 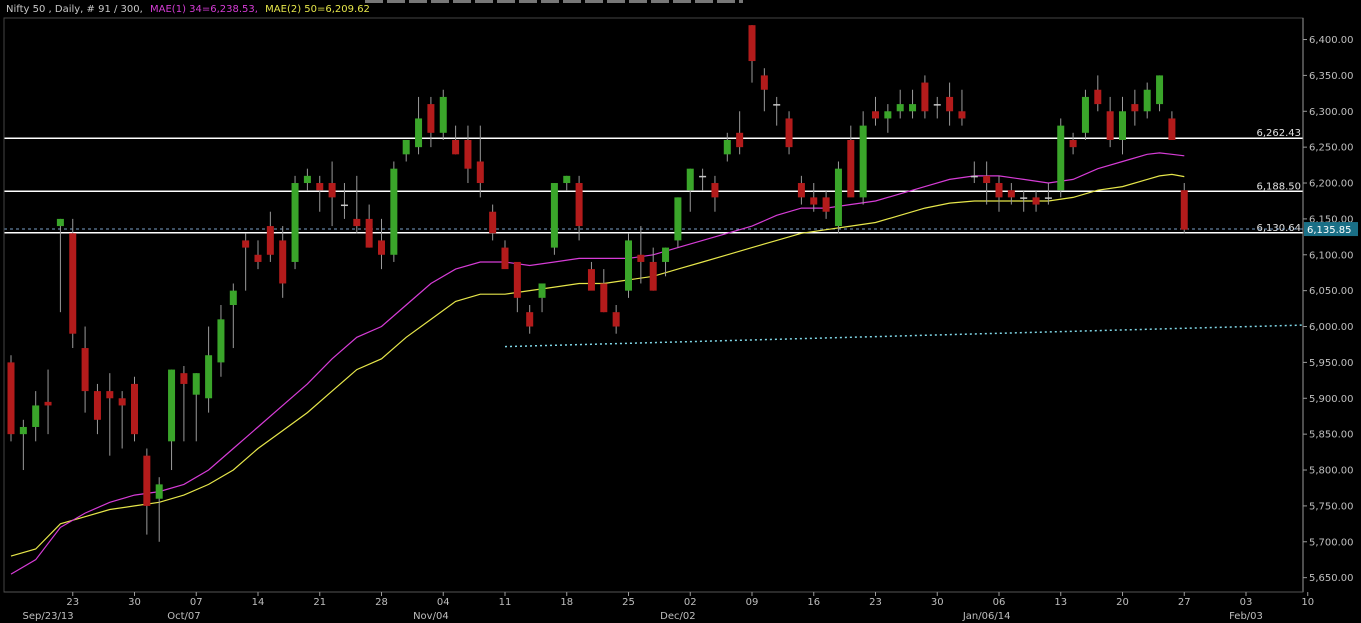 What do you see at coordinates (1331, 363) in the screenshot?
I see `price-tick-label: 5,950.00` at bounding box center [1331, 363].